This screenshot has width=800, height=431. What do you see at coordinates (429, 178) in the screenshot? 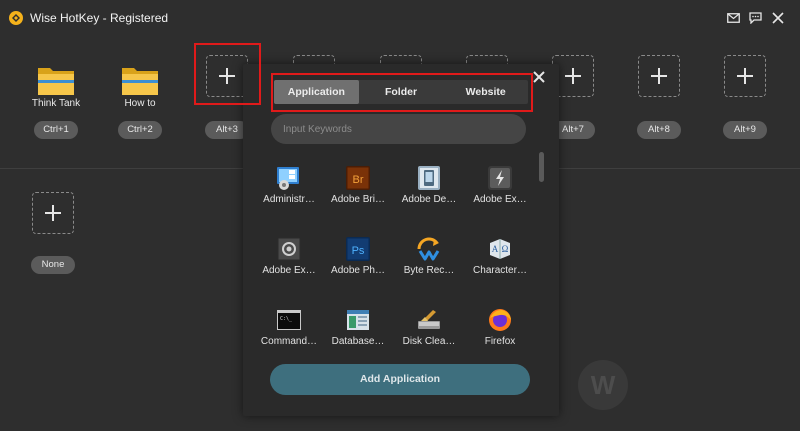
I see `adobe-device-central-icon` at bounding box center [429, 178].